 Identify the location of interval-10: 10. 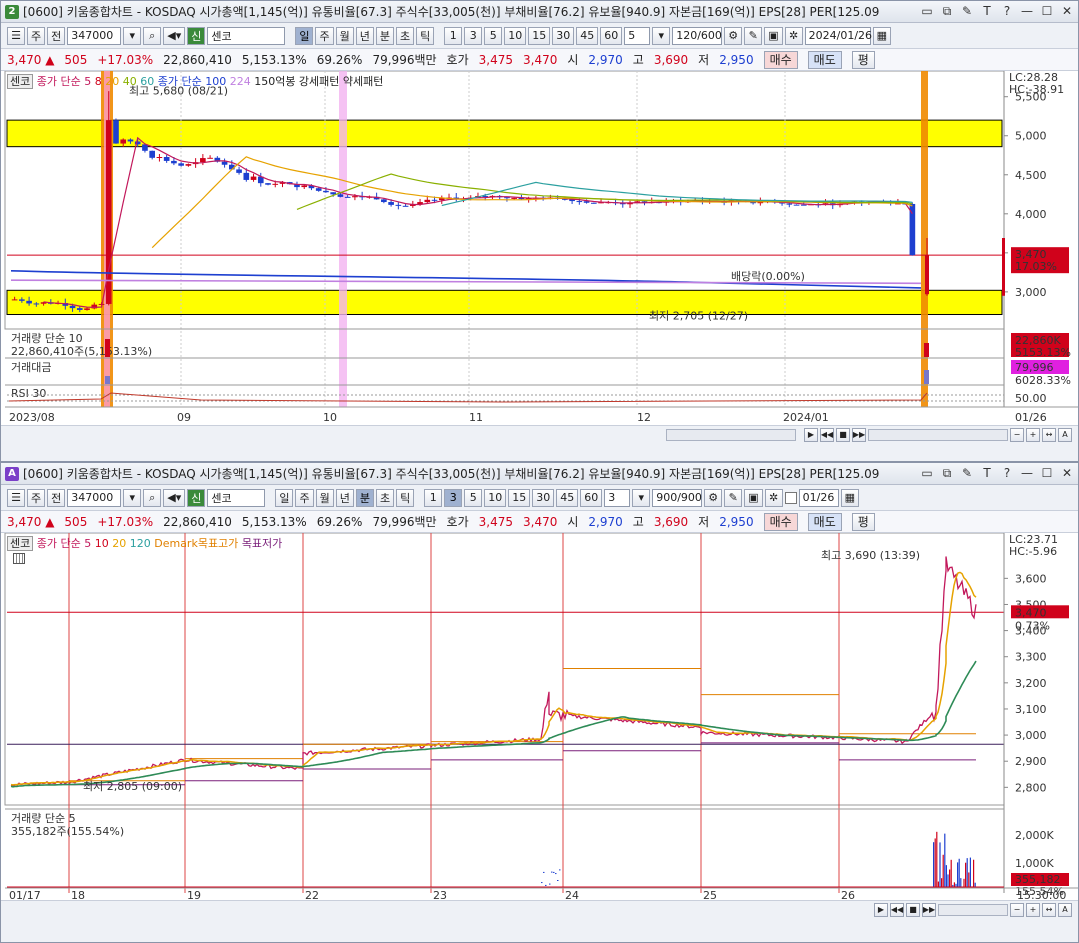
(495, 497).